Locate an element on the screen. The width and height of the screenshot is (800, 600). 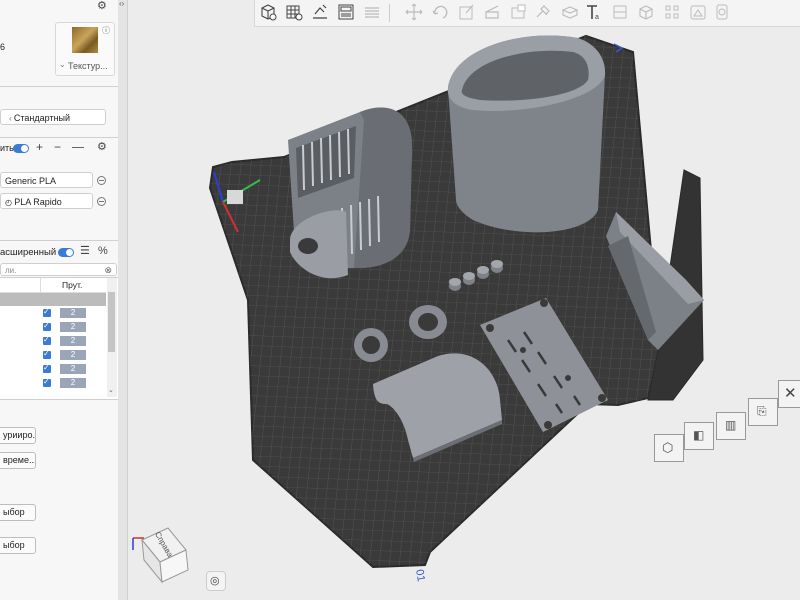
filament-2-label: PLA Rapido is located at coordinates (38, 202).